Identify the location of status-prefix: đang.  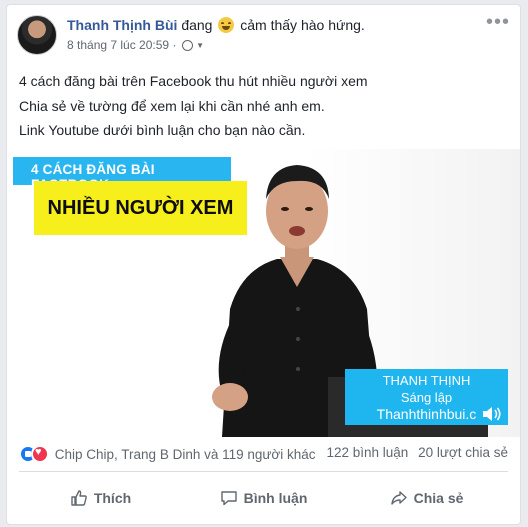
(197, 25).